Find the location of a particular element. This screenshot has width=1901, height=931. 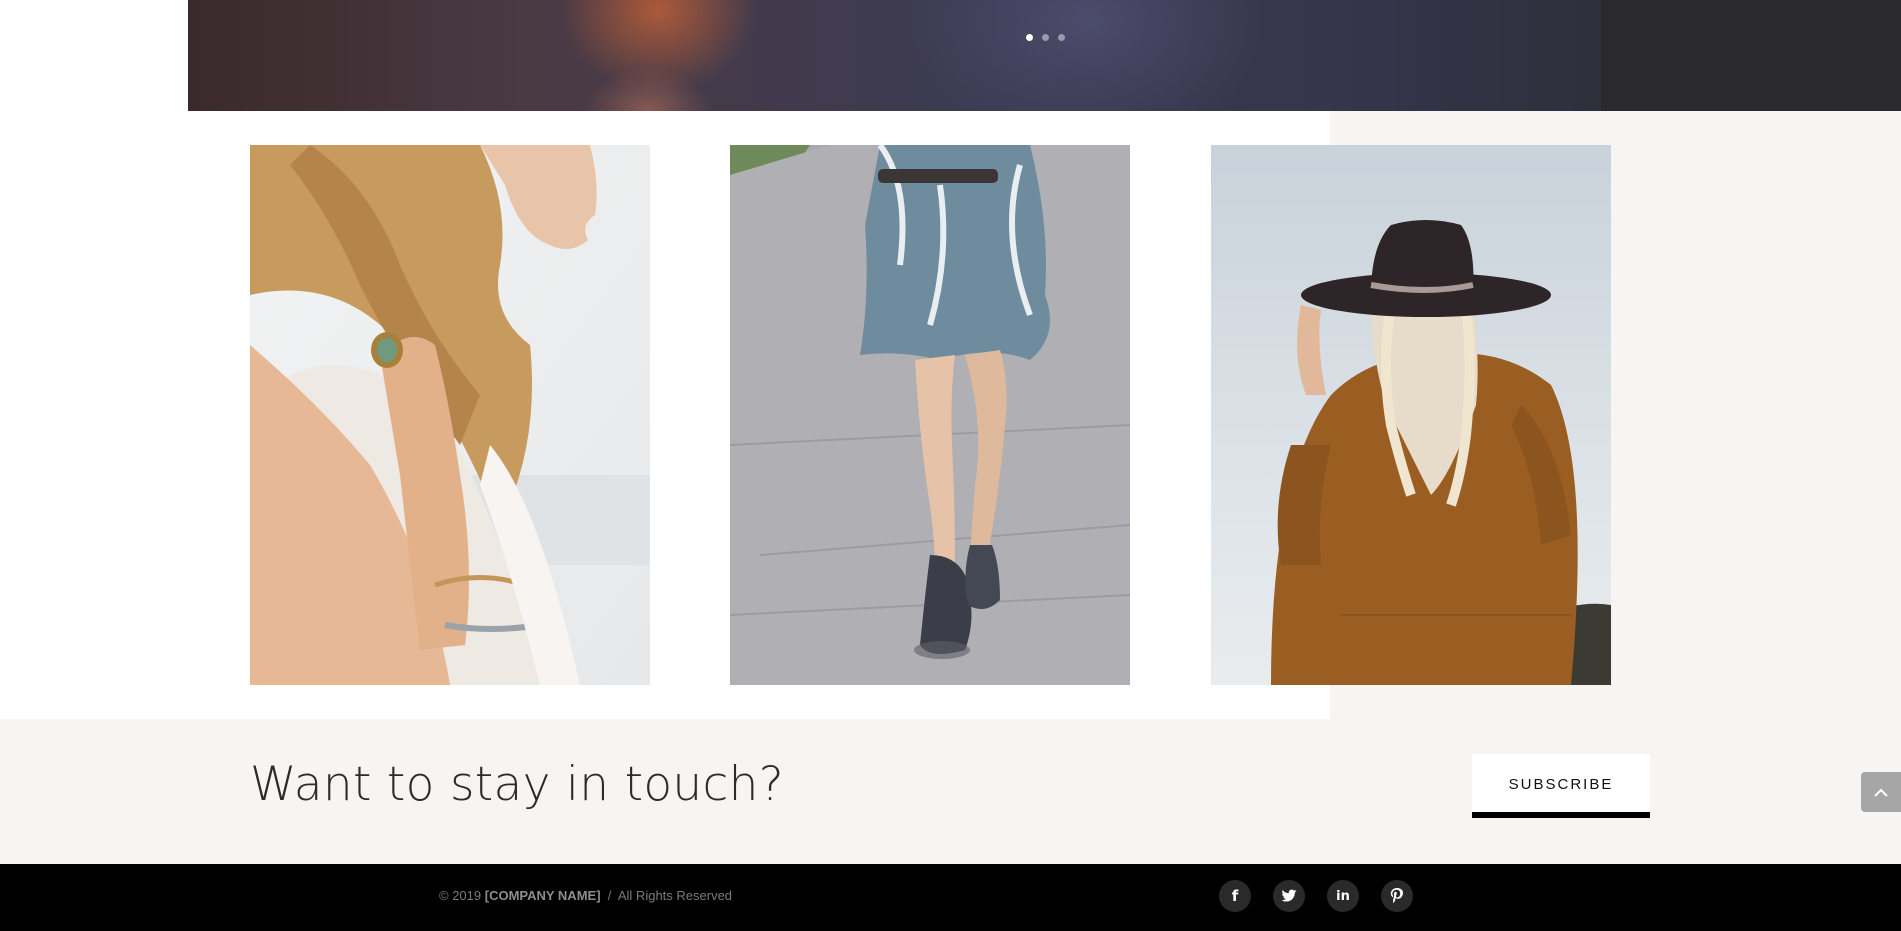

rights-reserved: / All Rights Reserved is located at coordinates (666, 895).